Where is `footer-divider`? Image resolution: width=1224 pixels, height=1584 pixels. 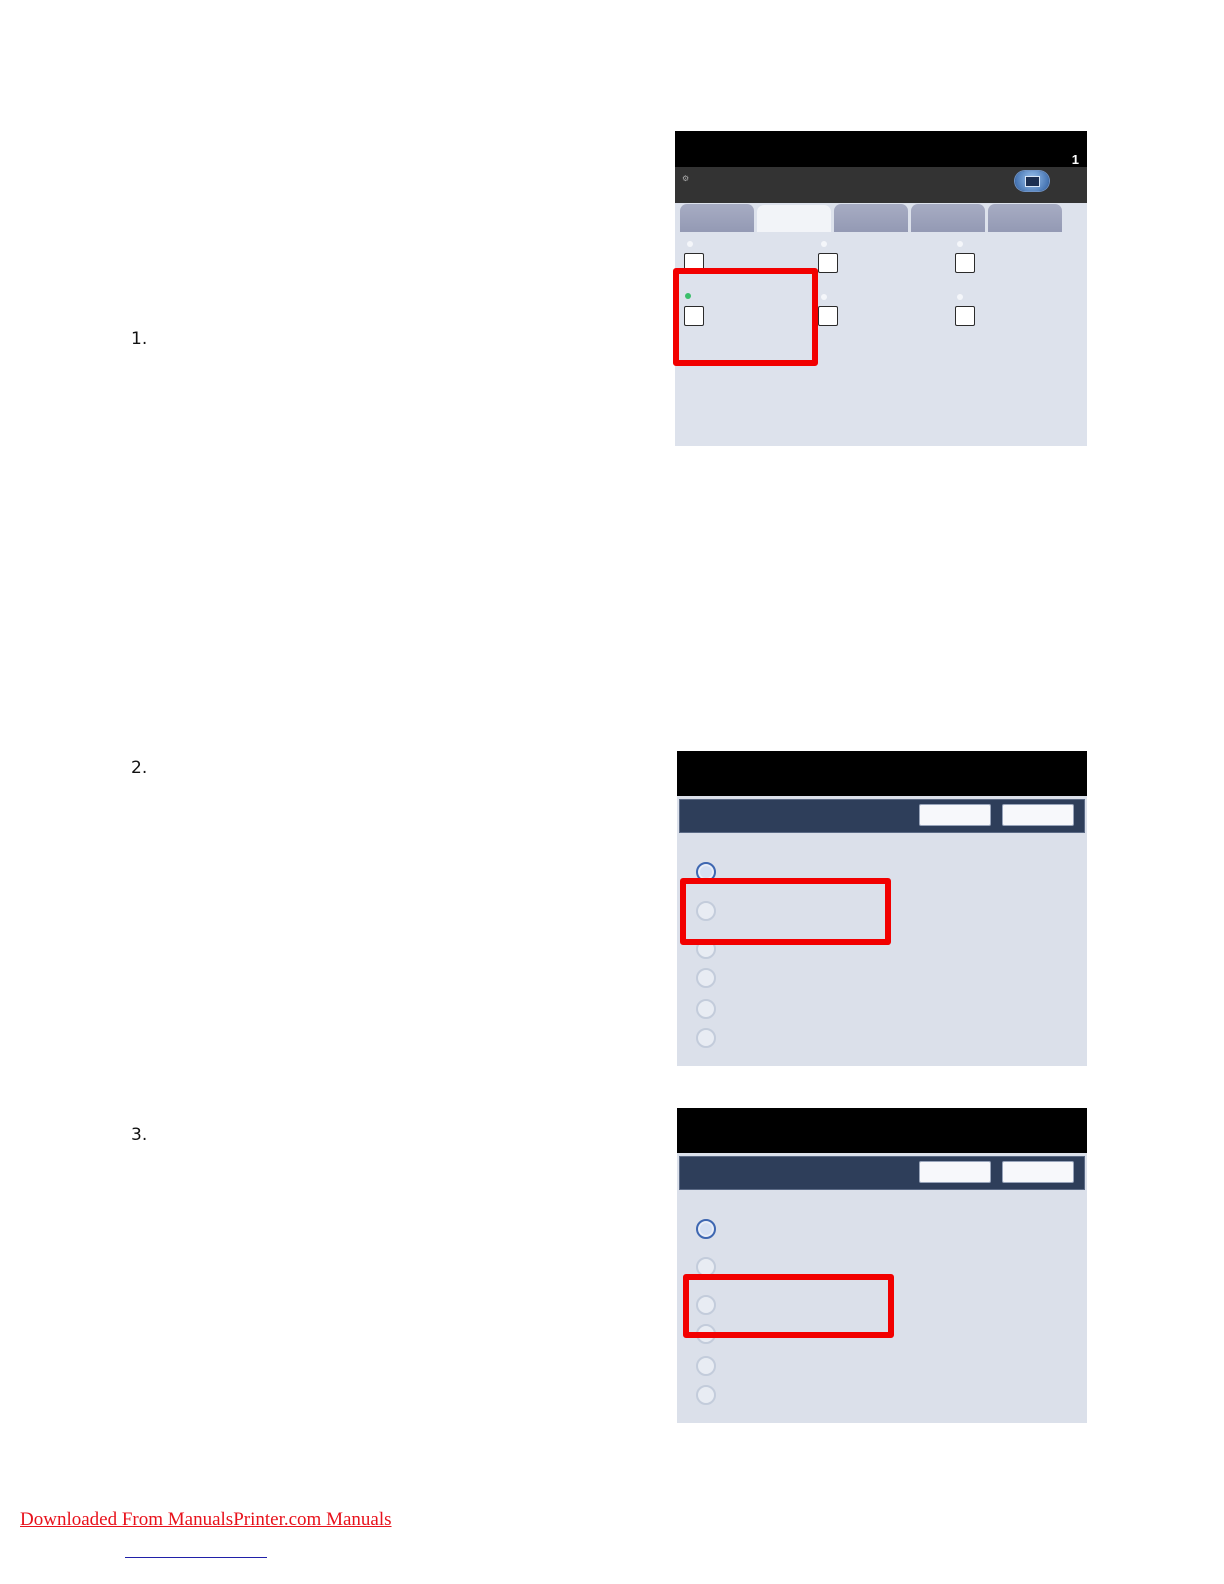 footer-divider is located at coordinates (196, 1557).